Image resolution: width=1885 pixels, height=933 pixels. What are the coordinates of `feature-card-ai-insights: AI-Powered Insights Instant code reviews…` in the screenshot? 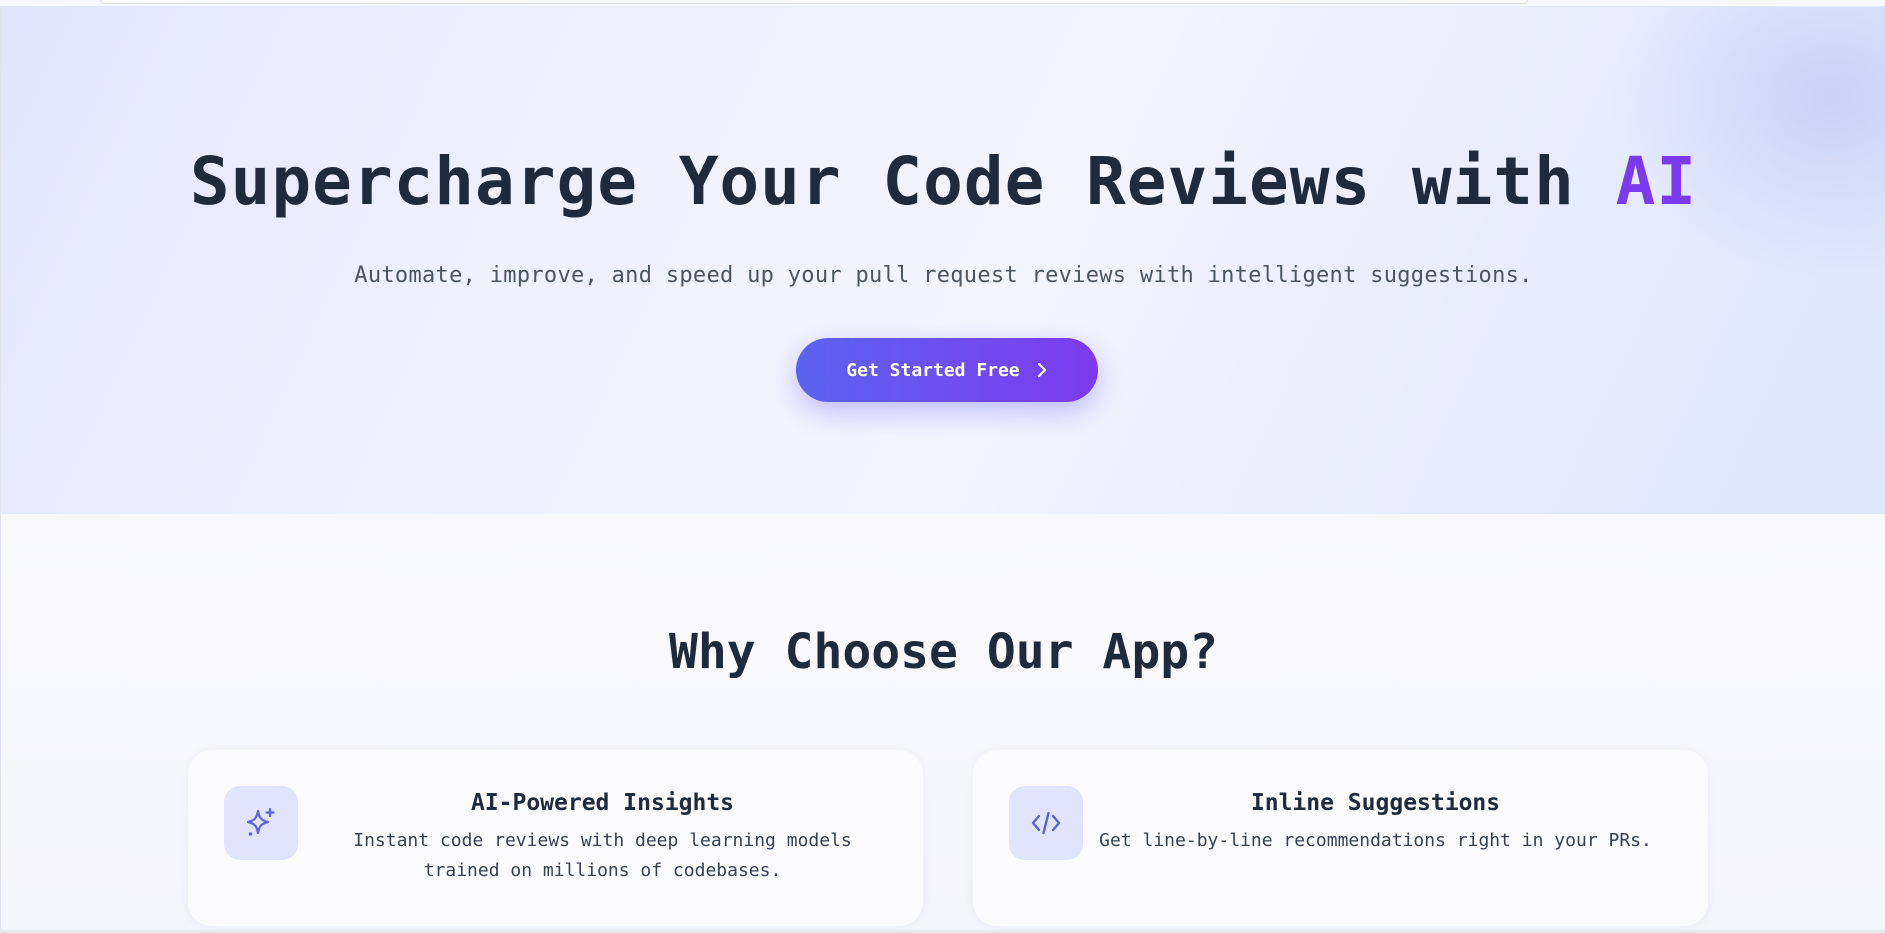 It's located at (555, 838).